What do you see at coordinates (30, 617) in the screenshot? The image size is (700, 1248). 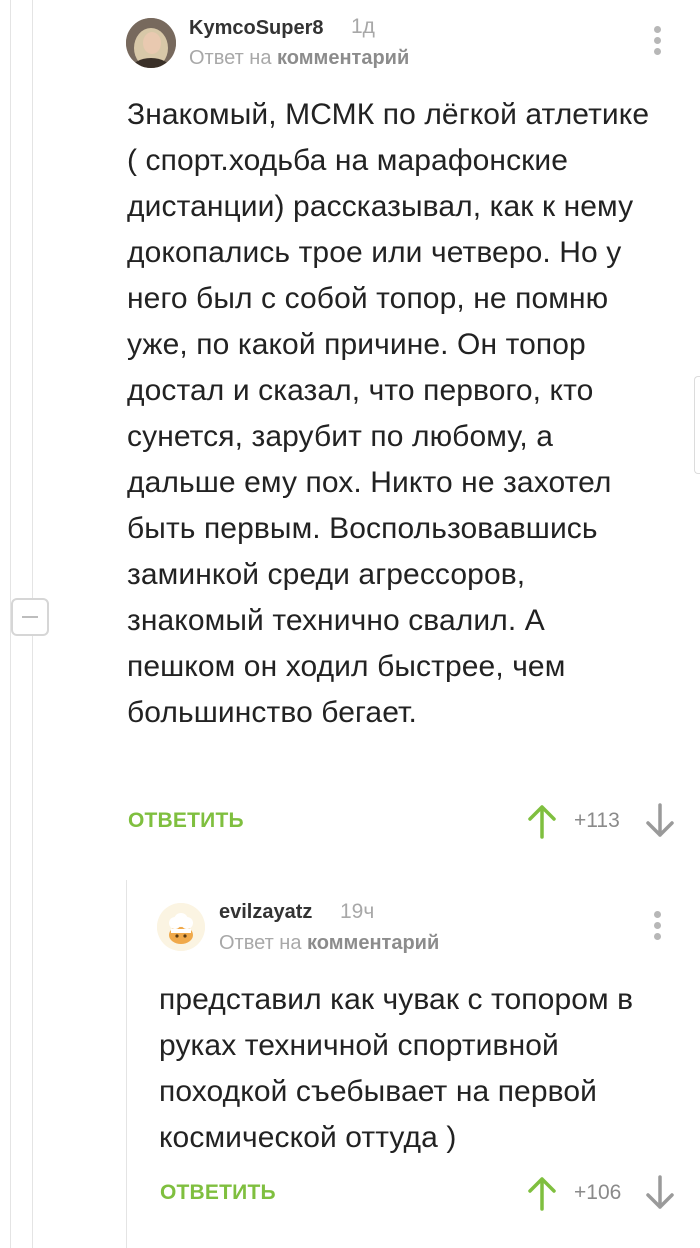 I see `collapse-minus-icon` at bounding box center [30, 617].